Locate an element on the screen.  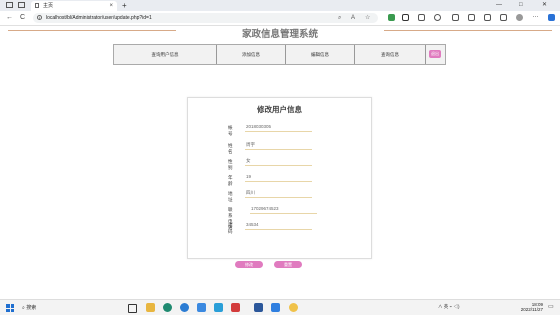
phone-input: 17029674523 is located at coordinates (283, 209).